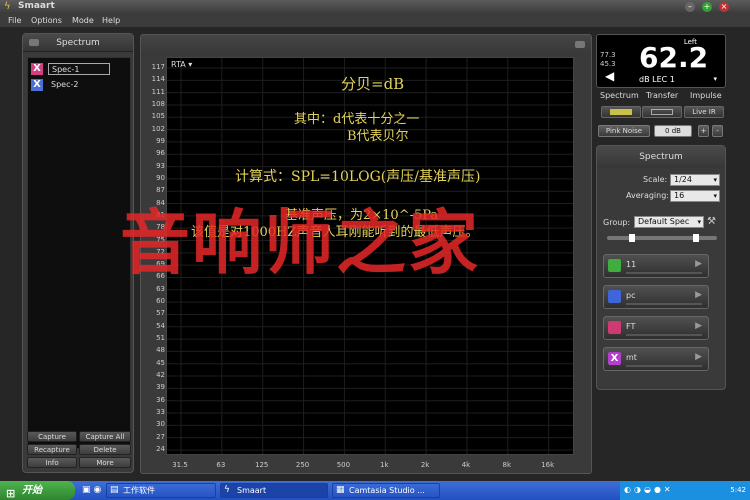 The image size is (750, 500). I want to click on window-title: Smaart, so click(36, 6).